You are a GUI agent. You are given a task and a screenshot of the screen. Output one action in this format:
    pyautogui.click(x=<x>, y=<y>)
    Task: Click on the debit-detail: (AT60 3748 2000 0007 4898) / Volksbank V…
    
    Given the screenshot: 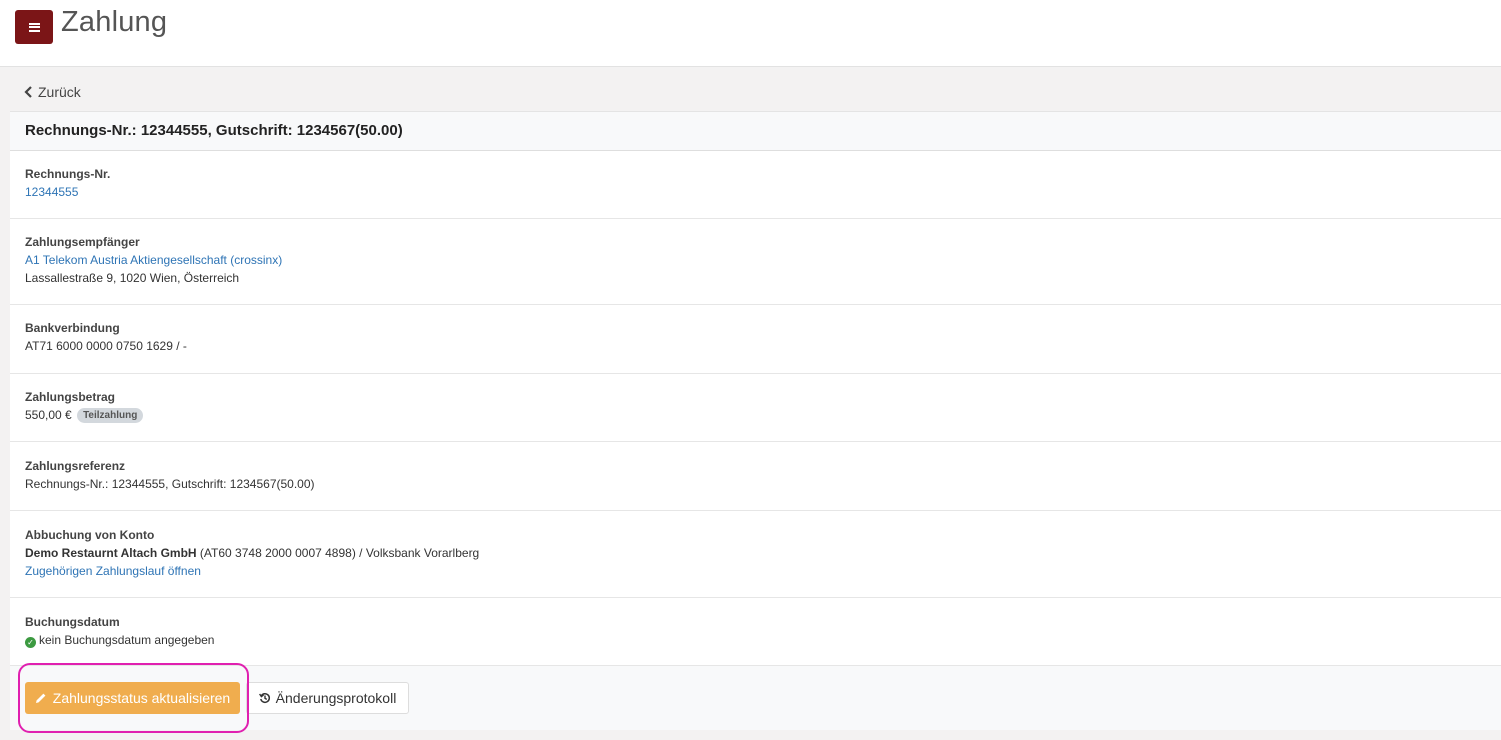 What is the action you would take?
    pyautogui.click(x=338, y=553)
    